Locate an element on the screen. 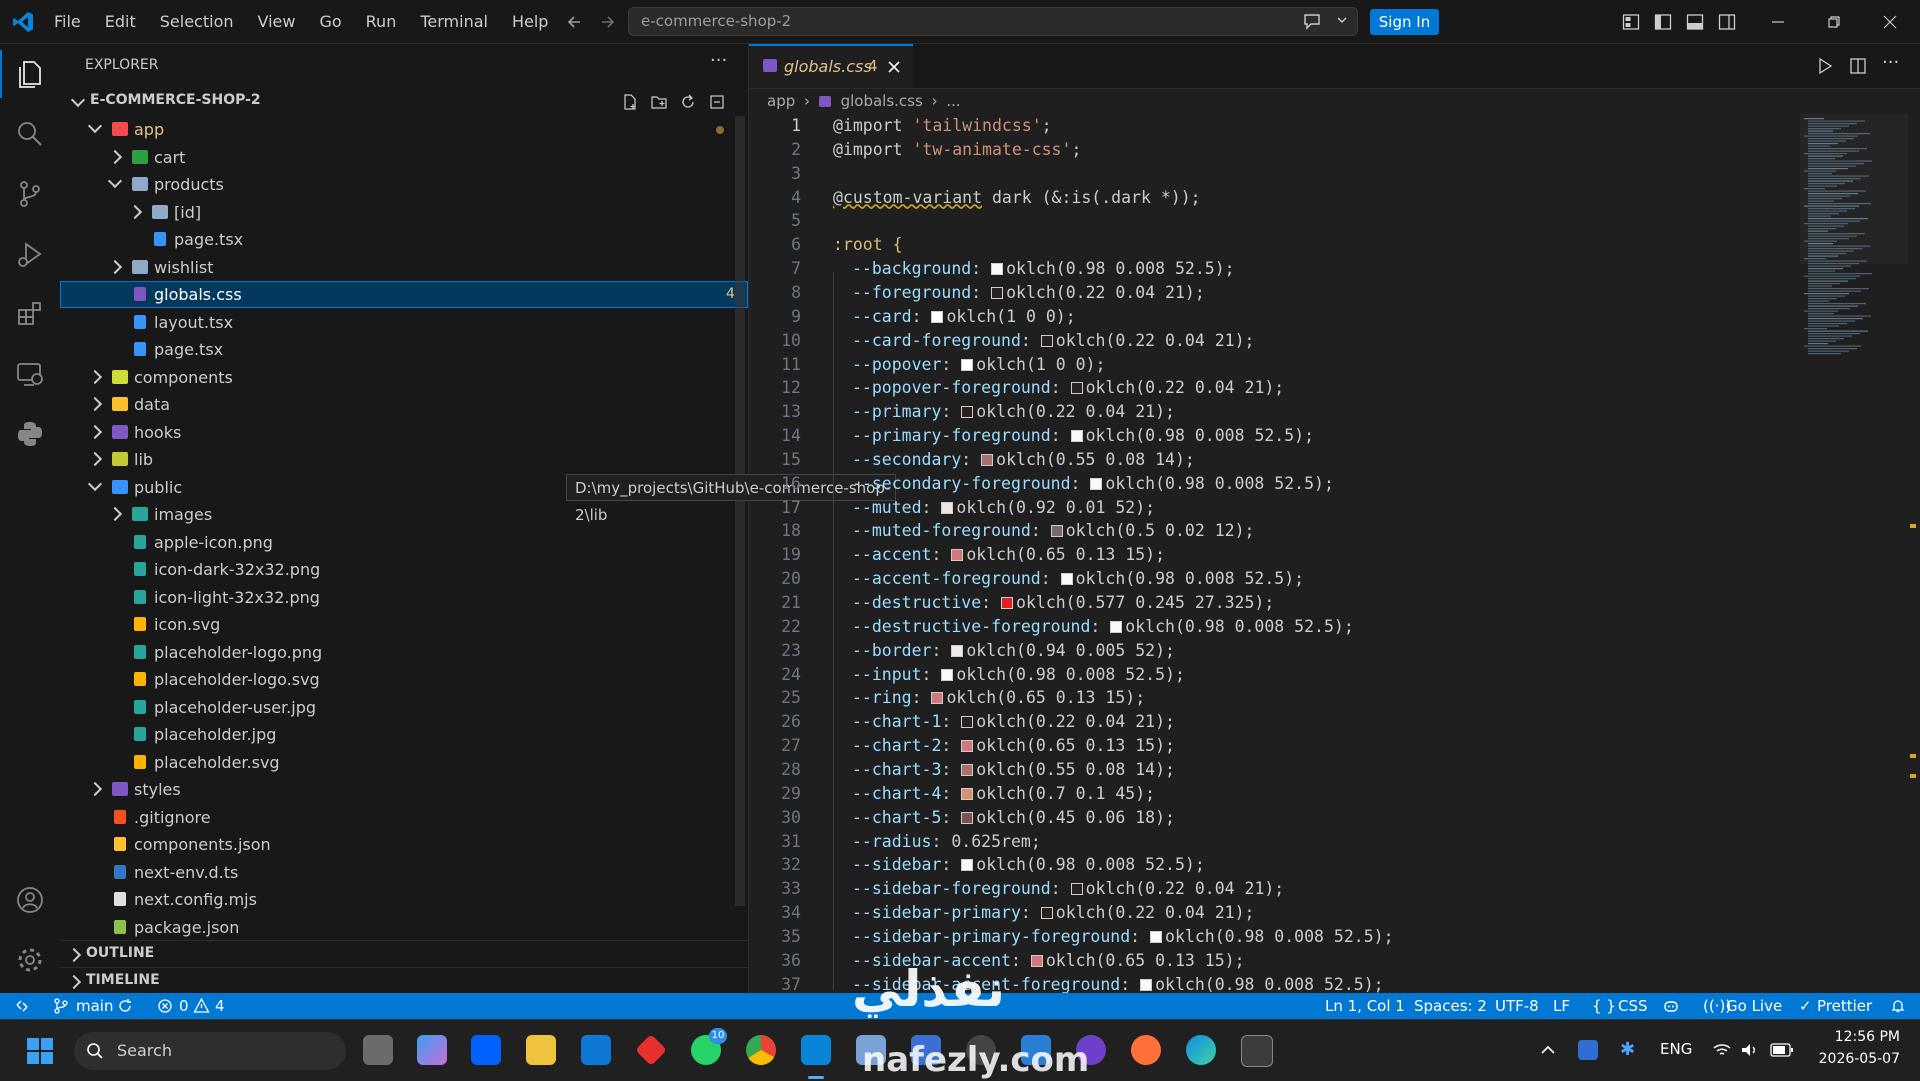 The width and height of the screenshot is (1920, 1081). error-icon is located at coordinates (165, 1006).